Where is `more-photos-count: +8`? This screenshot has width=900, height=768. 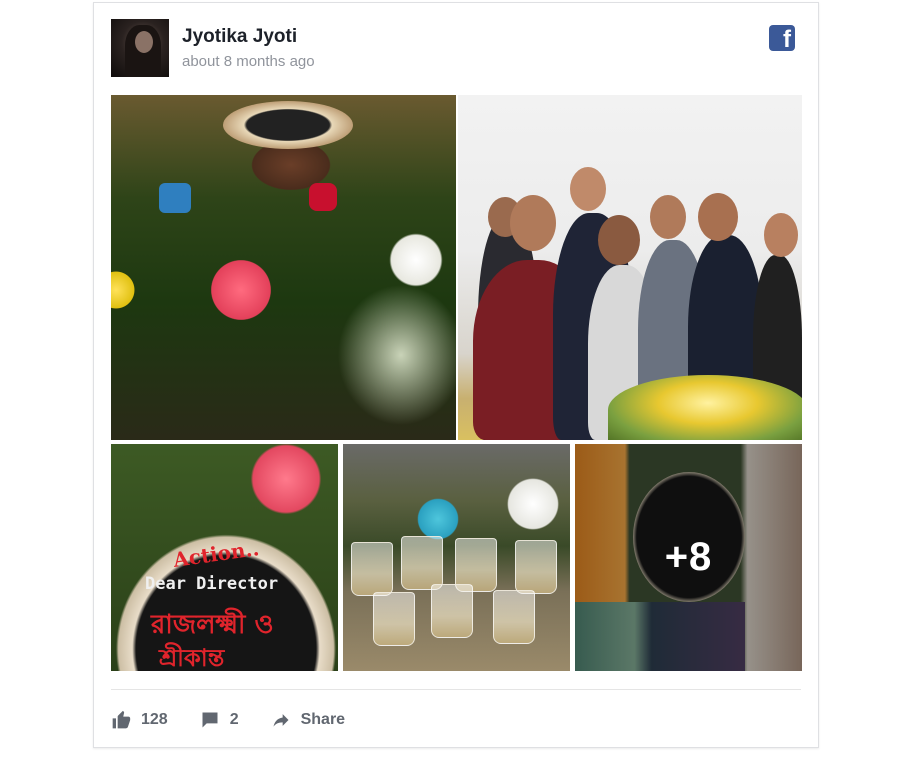 more-photos-count: +8 is located at coordinates (688, 557).